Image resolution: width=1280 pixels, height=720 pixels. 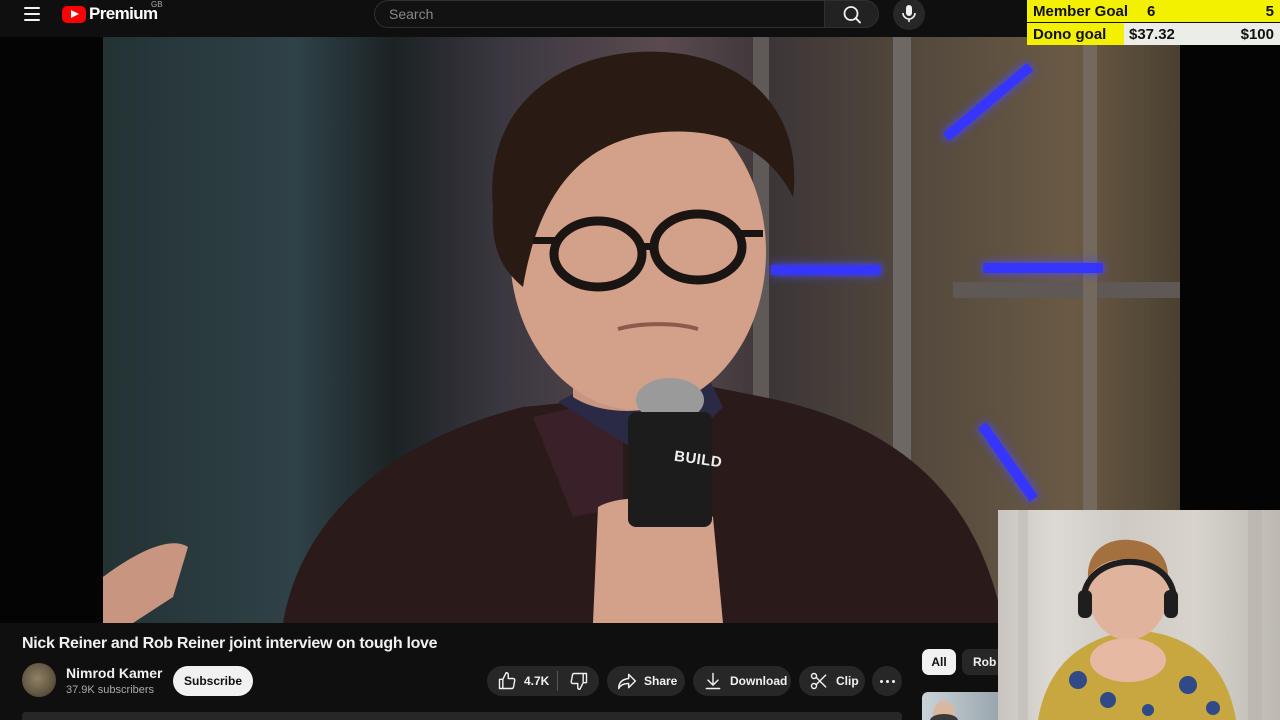 What do you see at coordinates (944, 710) in the screenshot?
I see `recommended-thumbnail-image` at bounding box center [944, 710].